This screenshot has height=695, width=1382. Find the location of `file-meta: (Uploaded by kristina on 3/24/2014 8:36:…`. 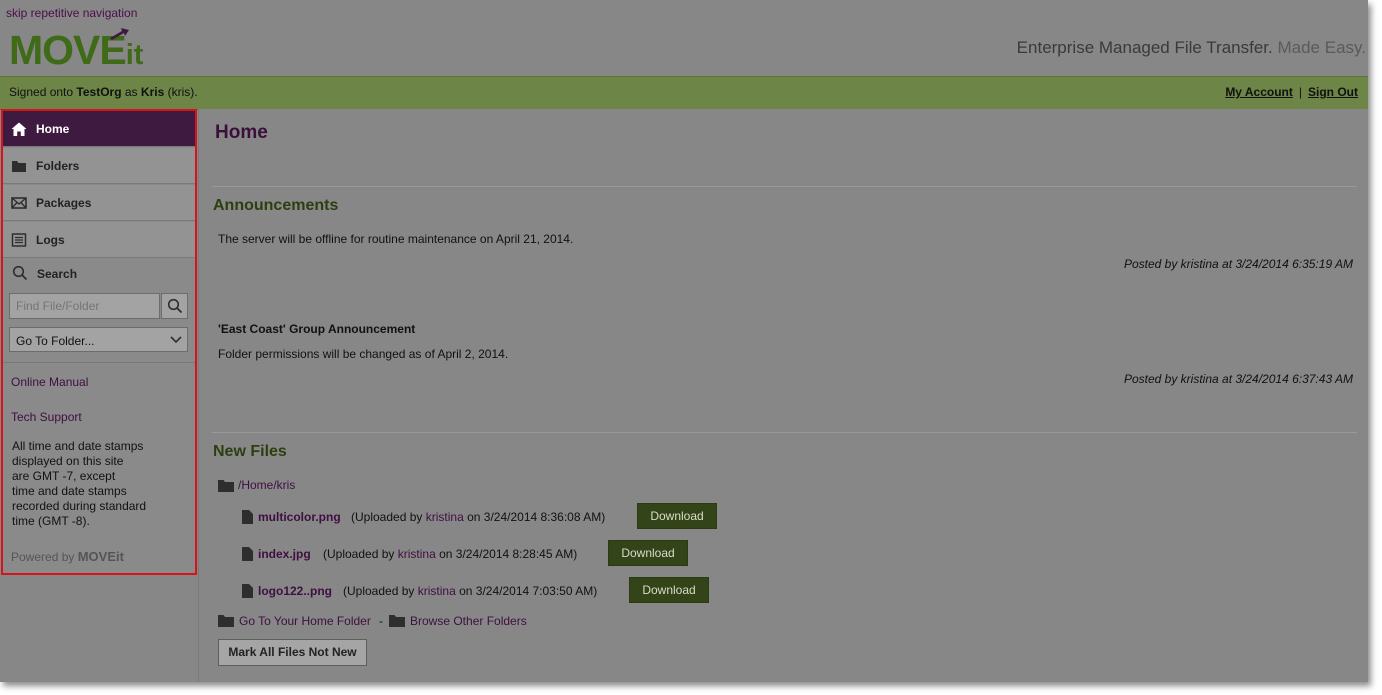

file-meta: (Uploaded by kristina on 3/24/2014 8:36:… is located at coordinates (478, 517).